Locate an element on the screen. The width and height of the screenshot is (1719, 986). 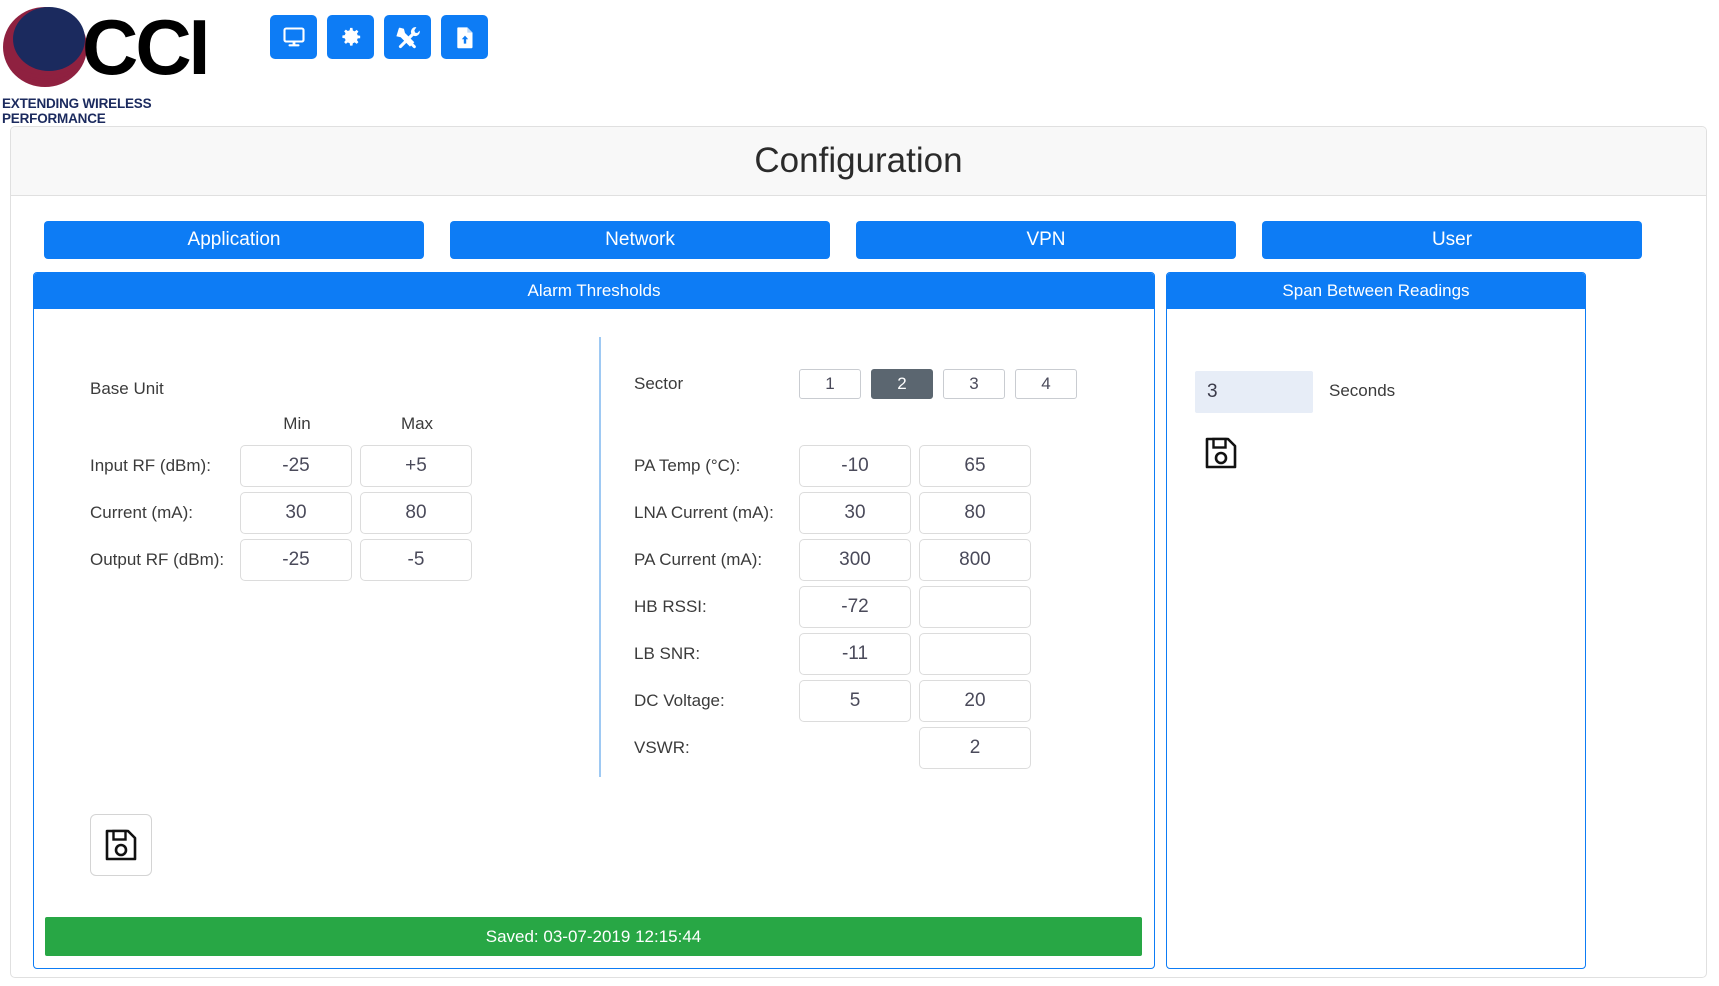
input-rf-min-field is located at coordinates (296, 466).